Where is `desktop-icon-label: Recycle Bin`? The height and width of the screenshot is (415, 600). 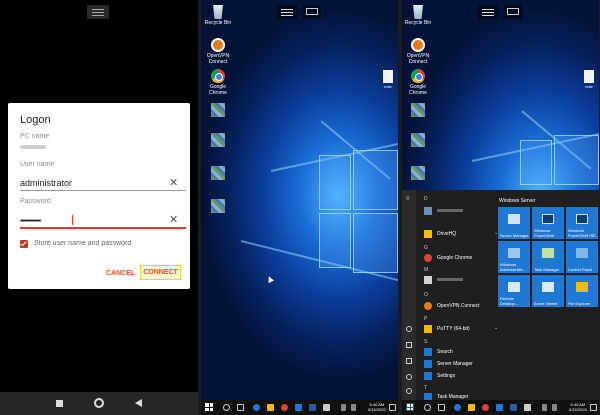 desktop-icon-label: Recycle Bin is located at coordinates (418, 23).